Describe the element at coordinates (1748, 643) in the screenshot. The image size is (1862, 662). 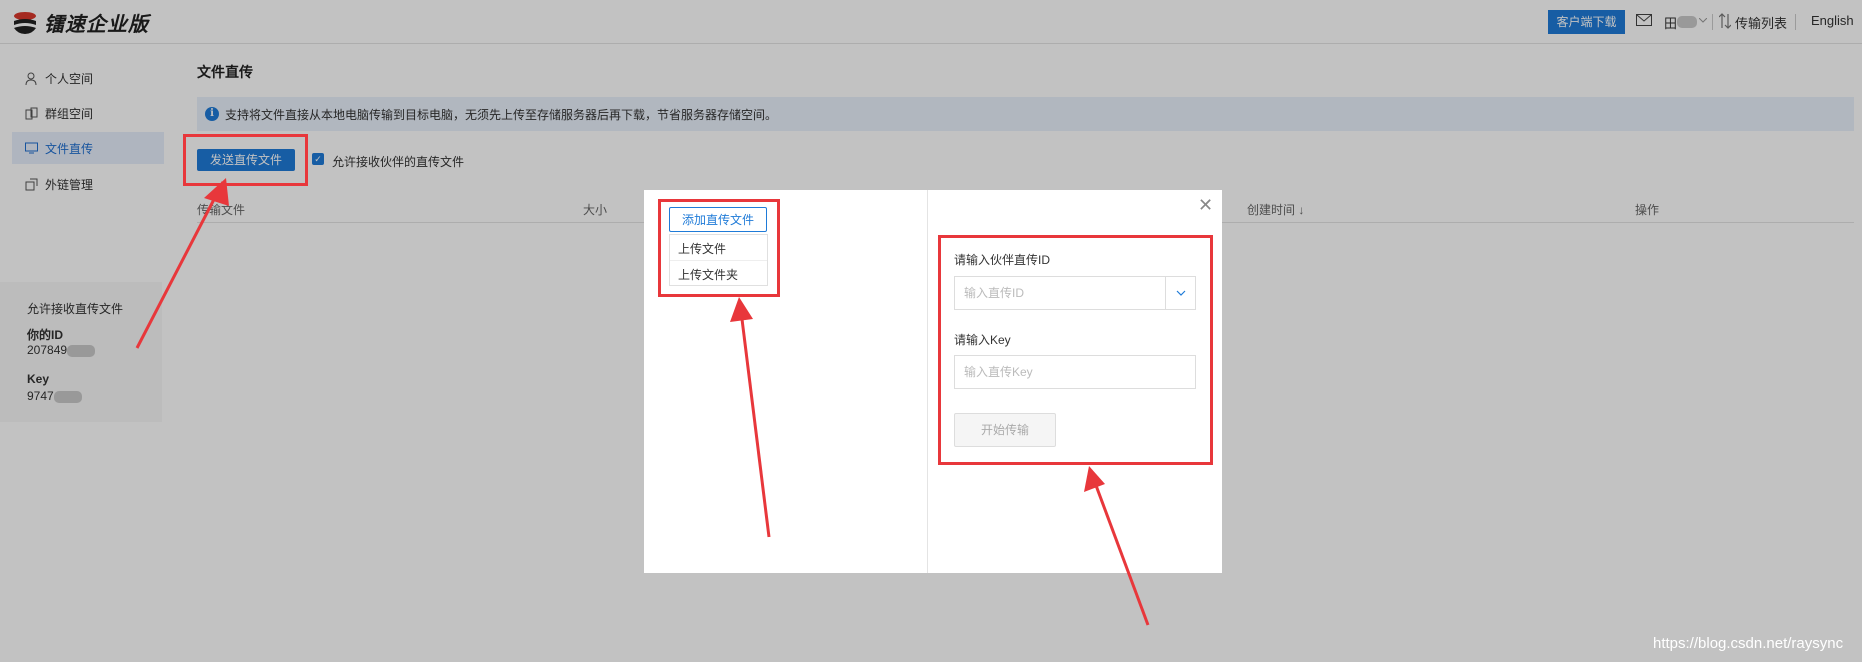
I see `watermark: https://blog.csdn.net/raysync` at that location.